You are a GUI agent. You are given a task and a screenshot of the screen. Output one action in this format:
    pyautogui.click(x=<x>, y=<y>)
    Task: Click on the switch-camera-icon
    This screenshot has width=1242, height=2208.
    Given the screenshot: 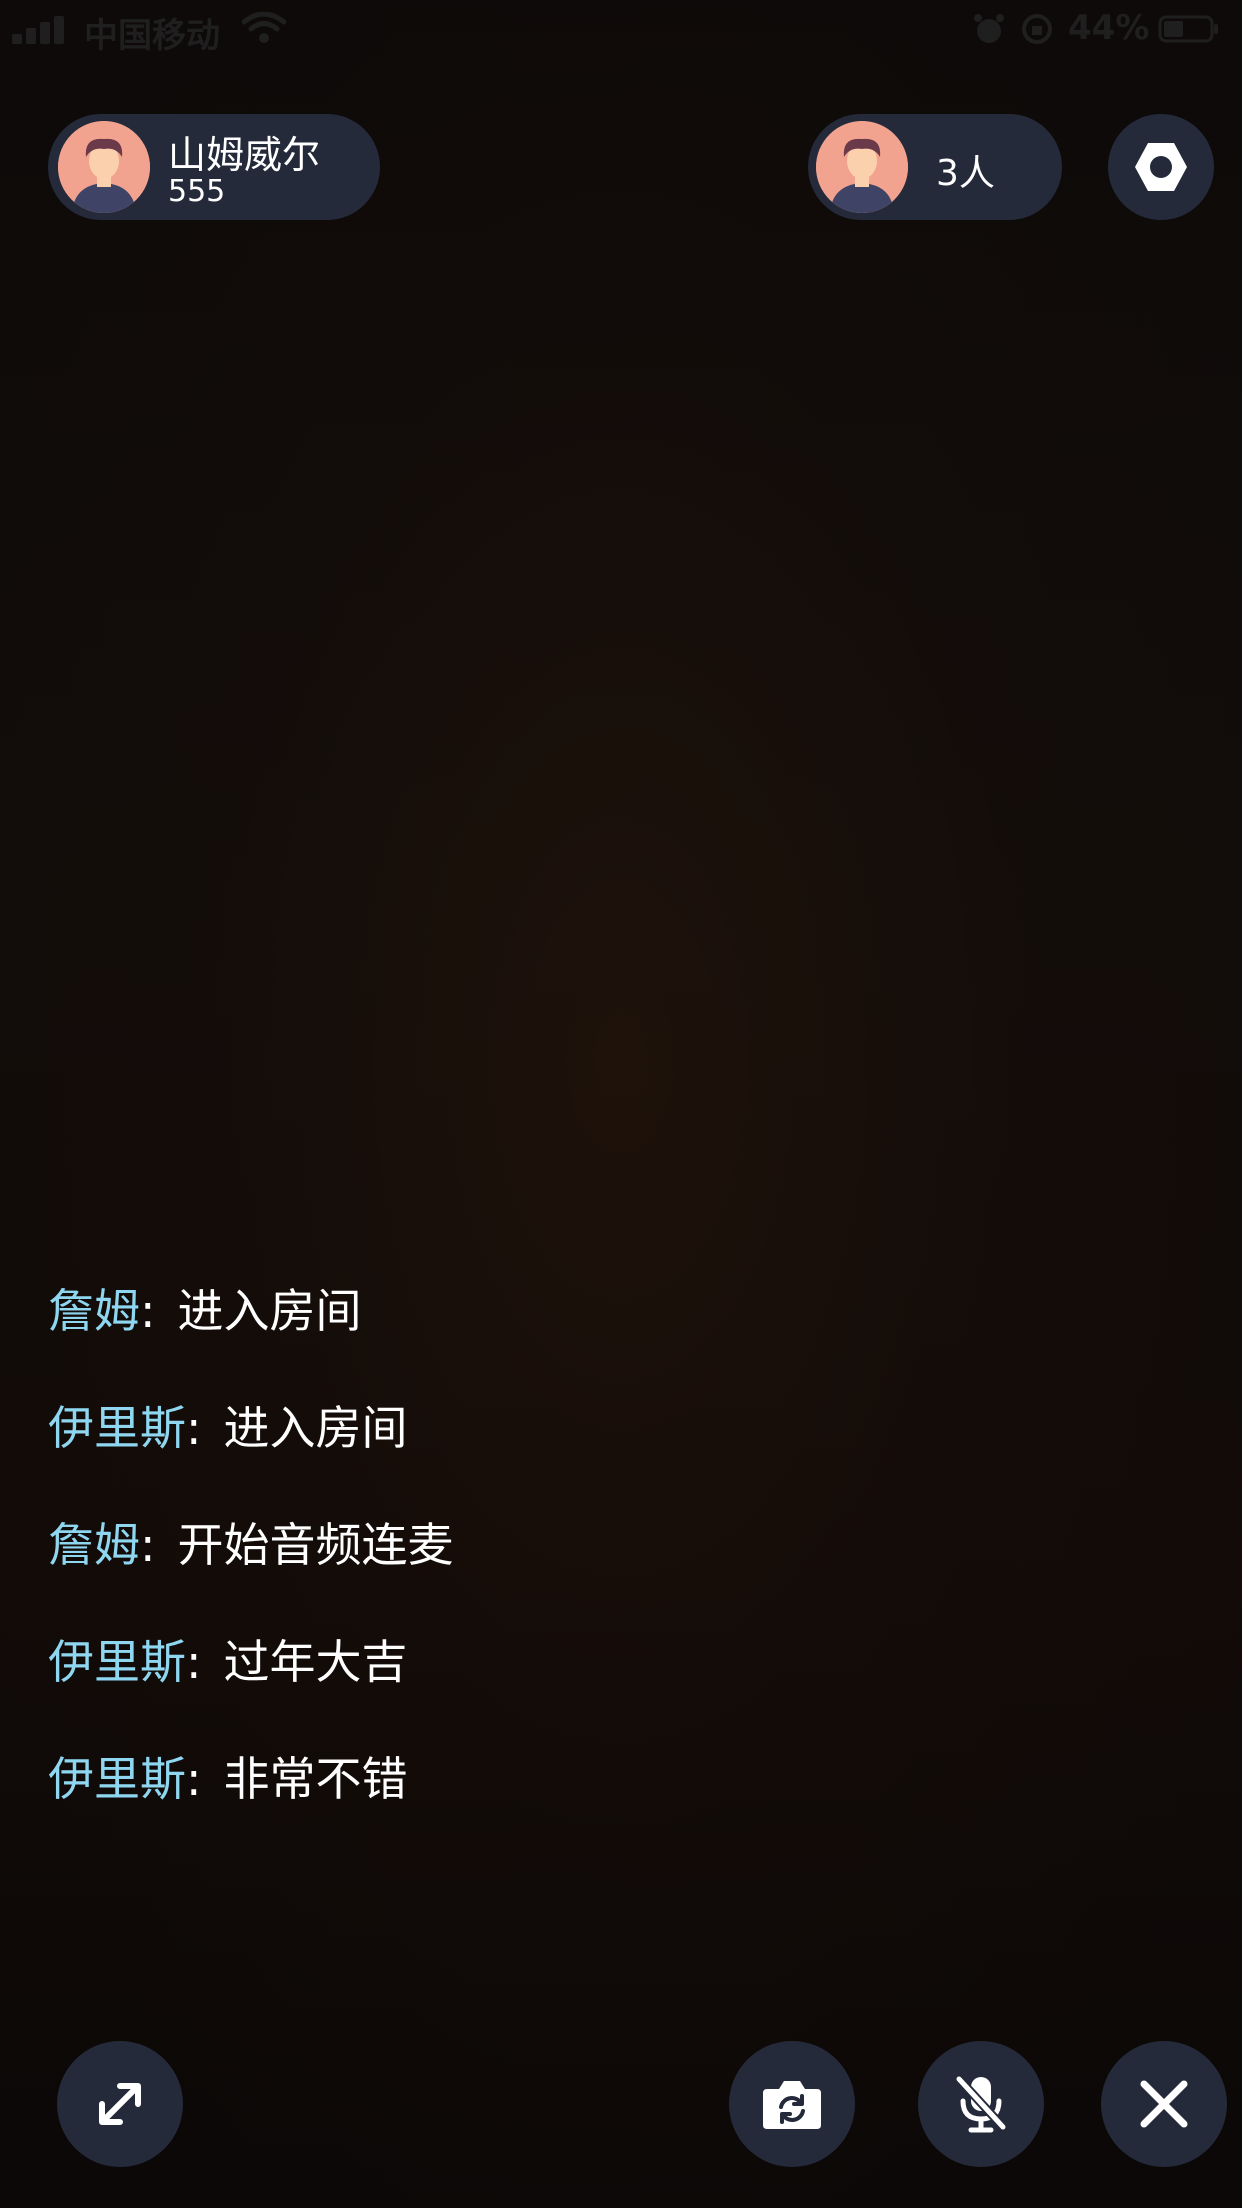 What is the action you would take?
    pyautogui.click(x=792, y=2105)
    